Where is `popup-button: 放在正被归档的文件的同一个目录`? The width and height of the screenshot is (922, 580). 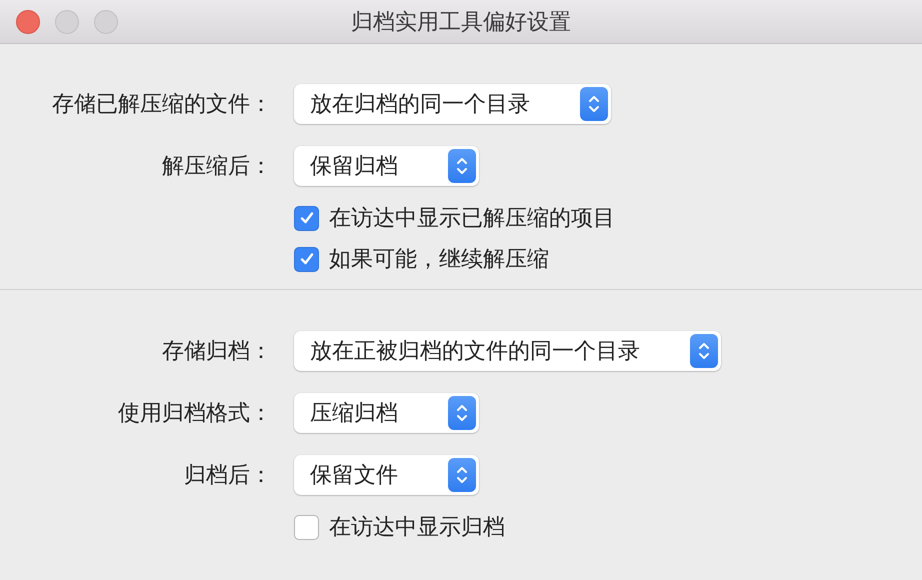 popup-button: 放在正被归档的文件的同一个目录 is located at coordinates (507, 351).